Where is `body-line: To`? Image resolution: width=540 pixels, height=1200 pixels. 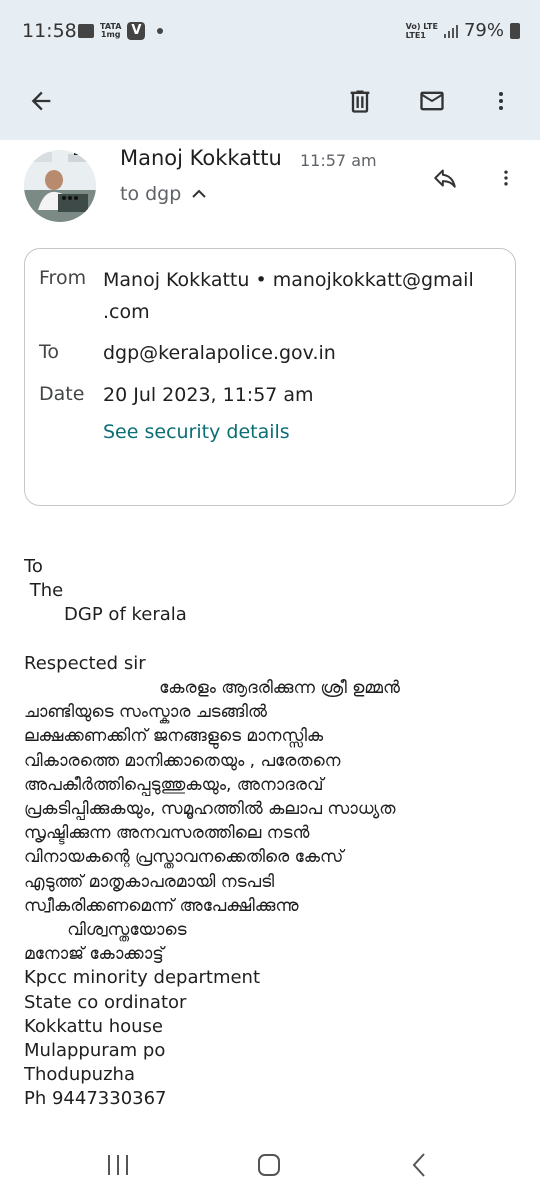 body-line: To is located at coordinates (33, 566).